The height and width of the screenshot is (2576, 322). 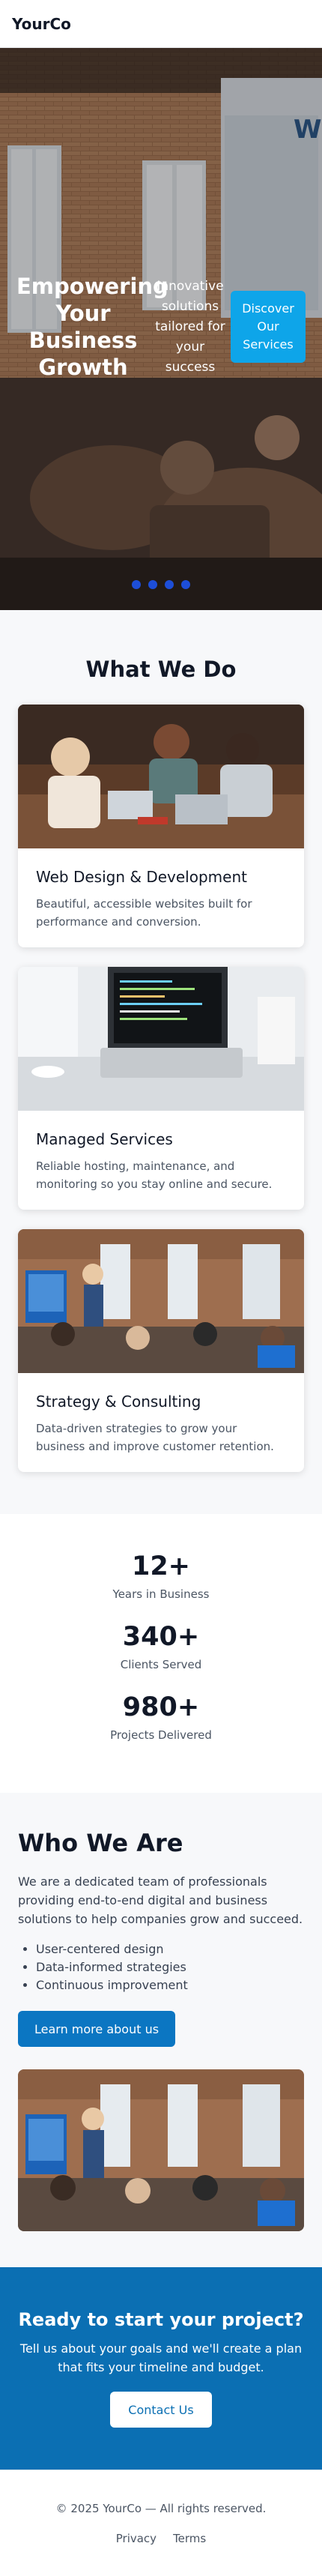 What do you see at coordinates (170, 1985) in the screenshot?
I see `list-item: Continuous improvement` at bounding box center [170, 1985].